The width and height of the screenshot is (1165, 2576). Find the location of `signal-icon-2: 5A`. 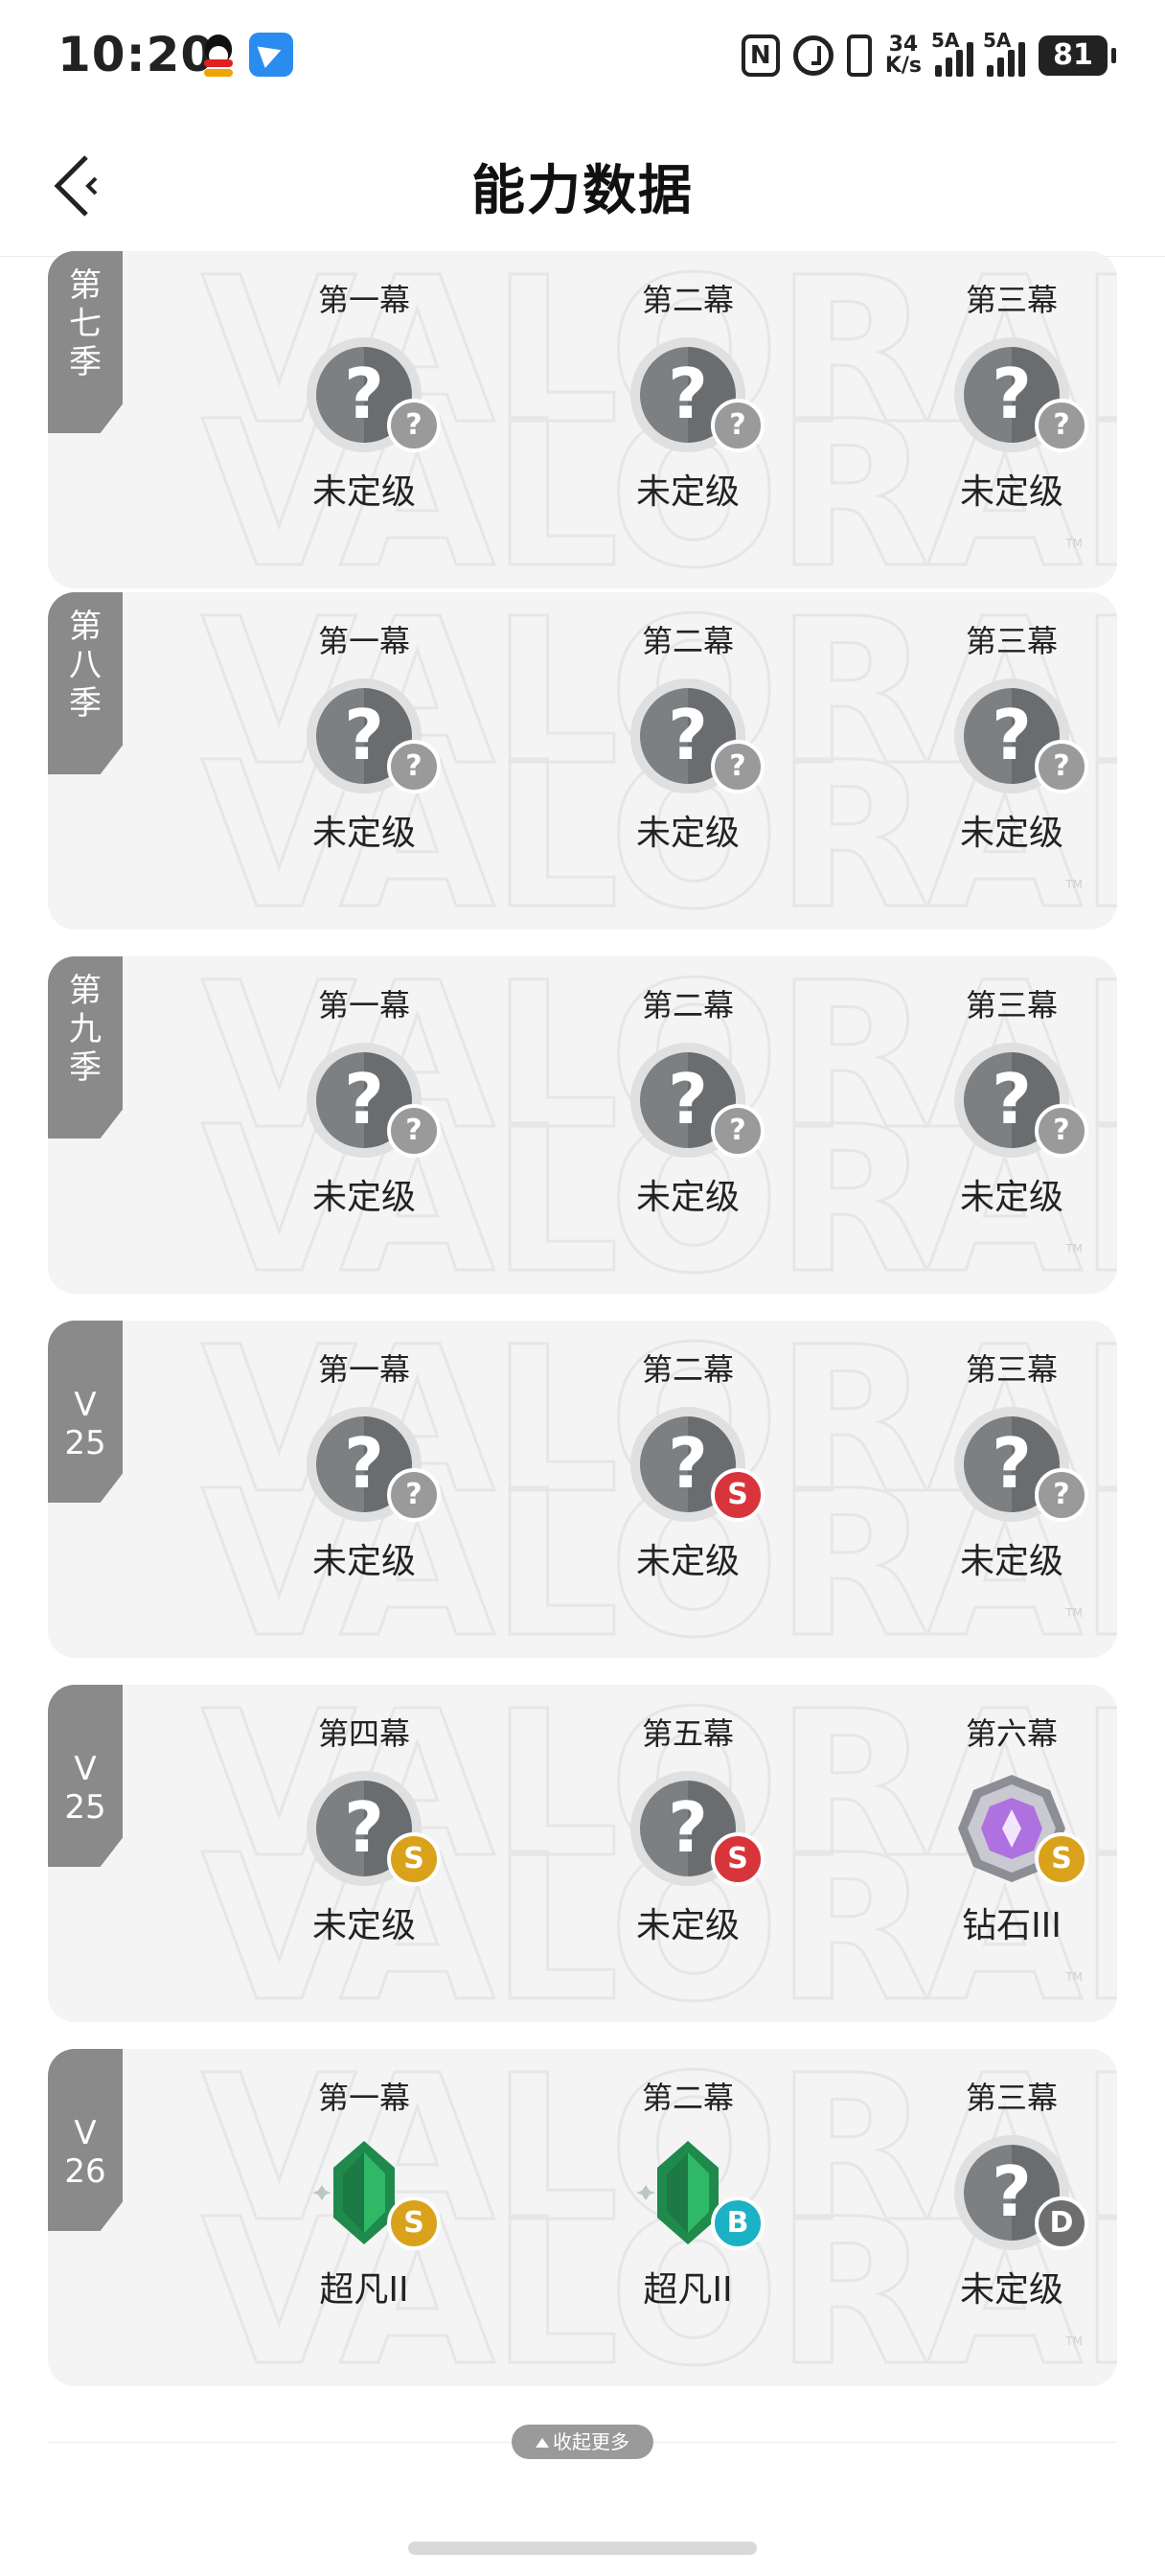

signal-icon-2: 5A is located at coordinates (1004, 53).